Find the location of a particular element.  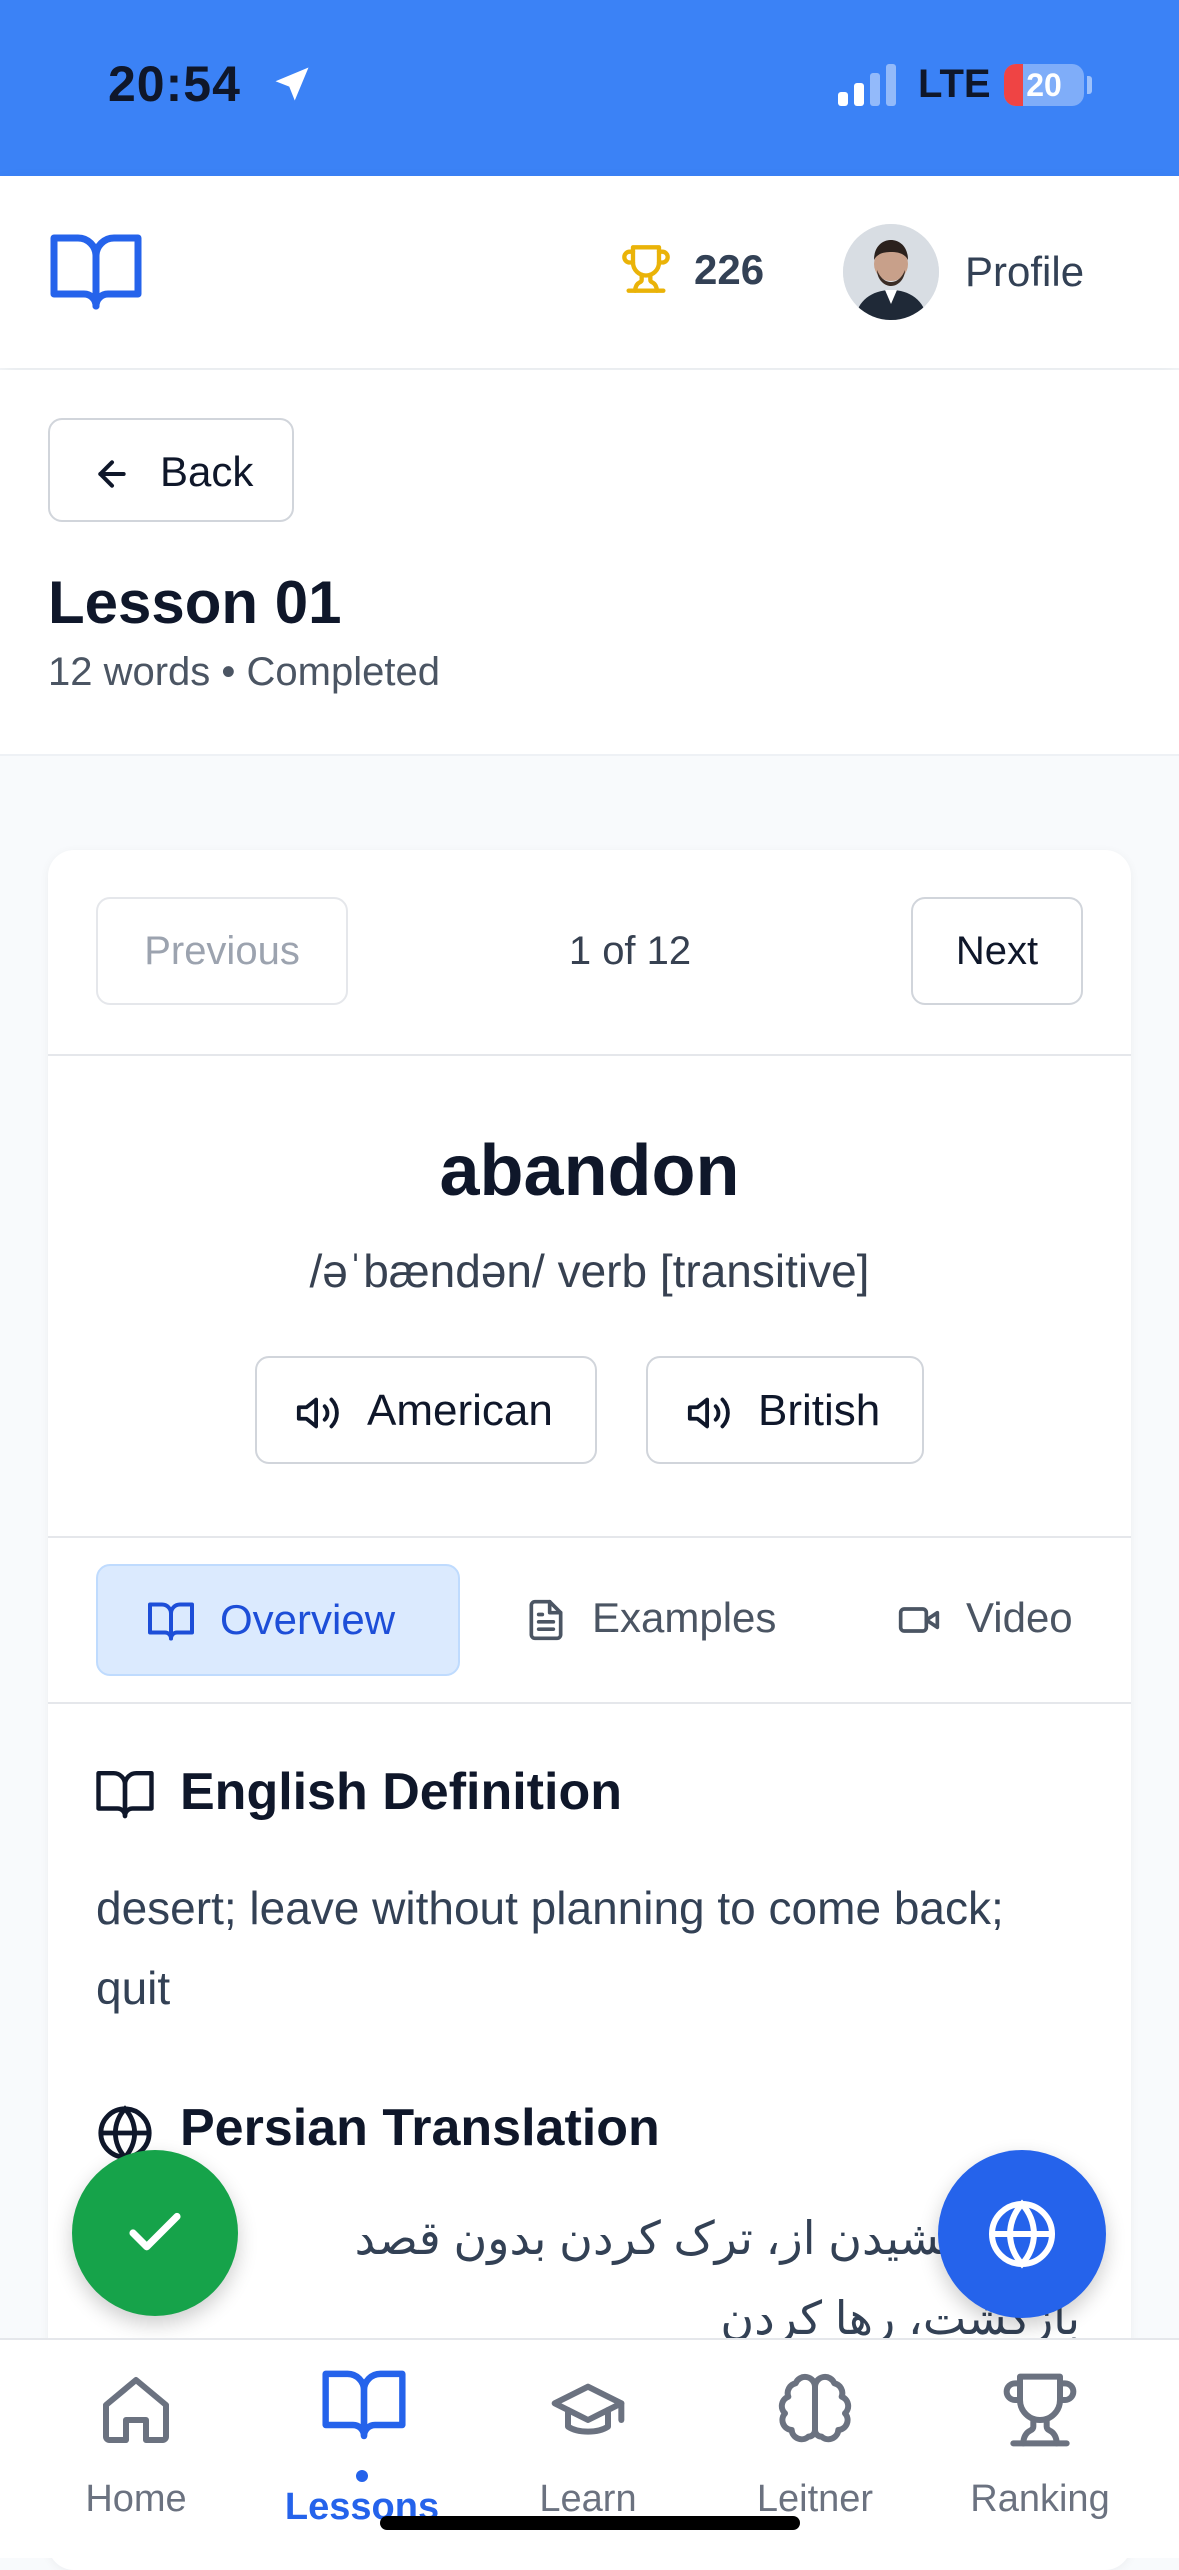

british-audio-button: British is located at coordinates (785, 1410).